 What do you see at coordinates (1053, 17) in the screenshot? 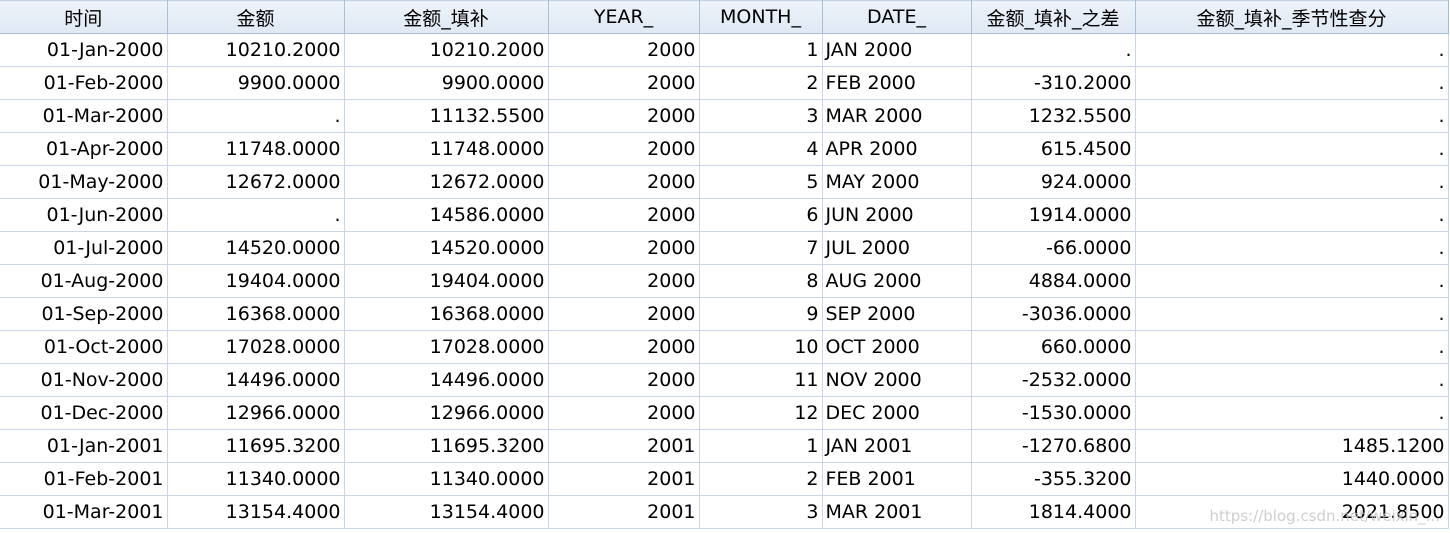
I see `column-header: 金额_填补_之差` at bounding box center [1053, 17].